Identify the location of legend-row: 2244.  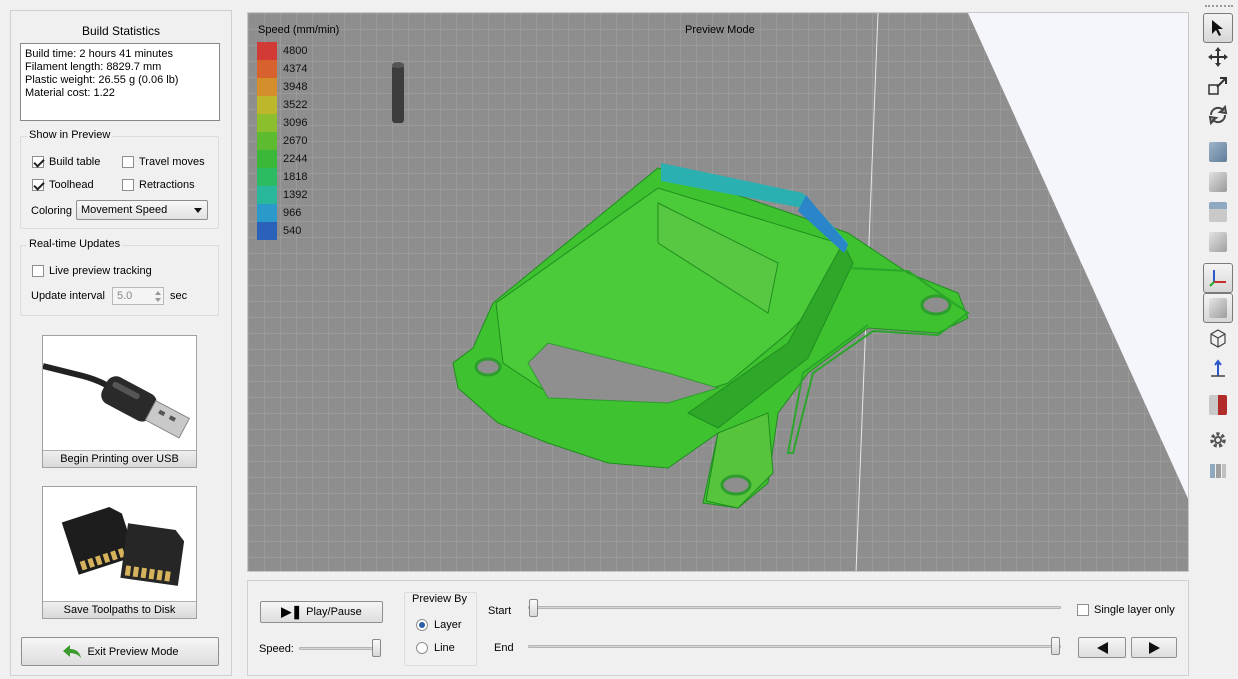
(282, 159).